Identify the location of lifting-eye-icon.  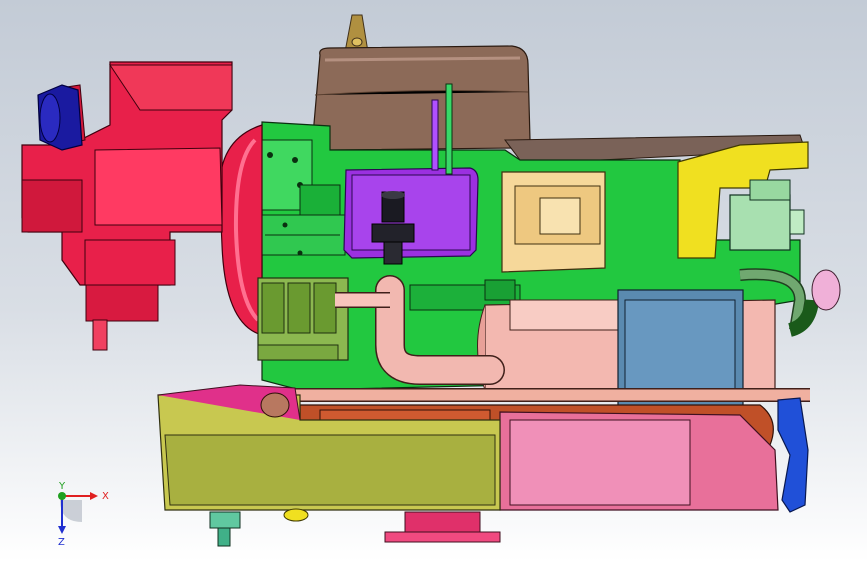
(356, 33).